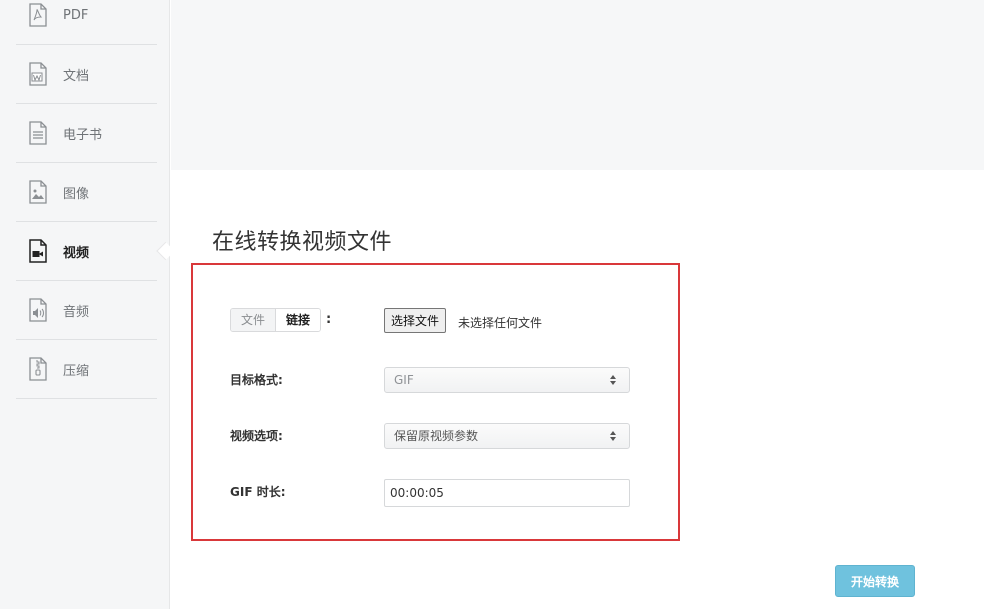 This screenshot has height=609, width=984. Describe the element at coordinates (404, 380) in the screenshot. I see `target-format-value: GIF` at that location.